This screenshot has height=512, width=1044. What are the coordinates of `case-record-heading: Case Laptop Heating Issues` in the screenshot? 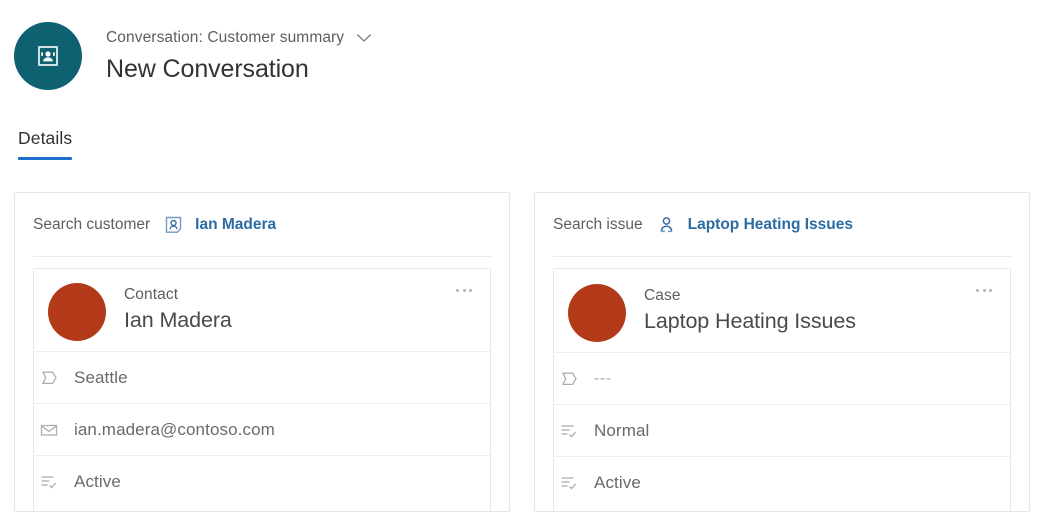 It's located at (750, 309).